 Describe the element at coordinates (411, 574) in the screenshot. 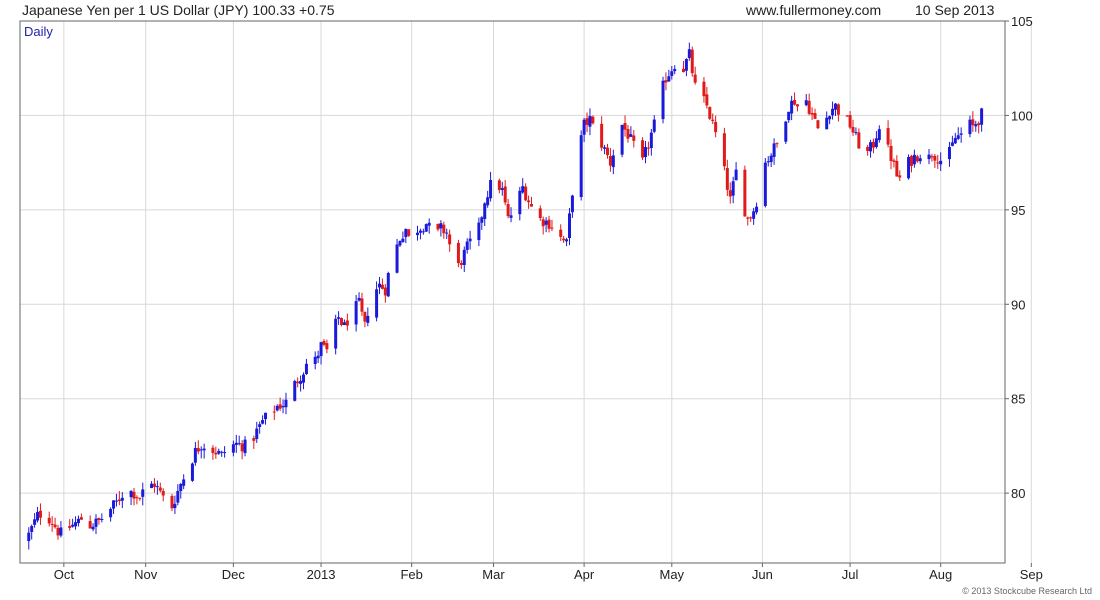

I see `x-tick-label-Feb: Feb` at that location.